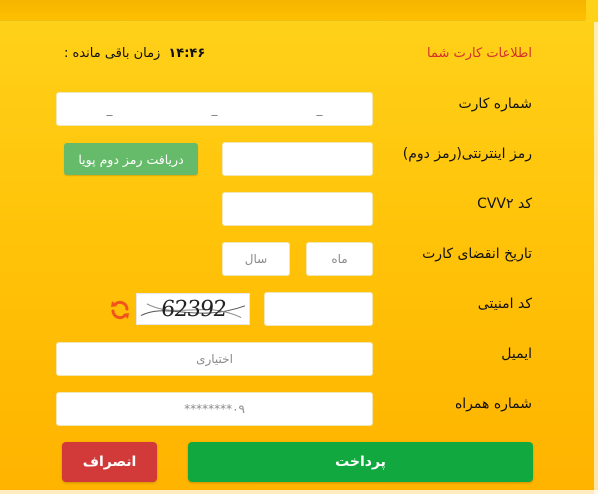 The width and height of the screenshot is (598, 494). What do you see at coordinates (516, 354) in the screenshot?
I see `email-label: ایمیل` at bounding box center [516, 354].